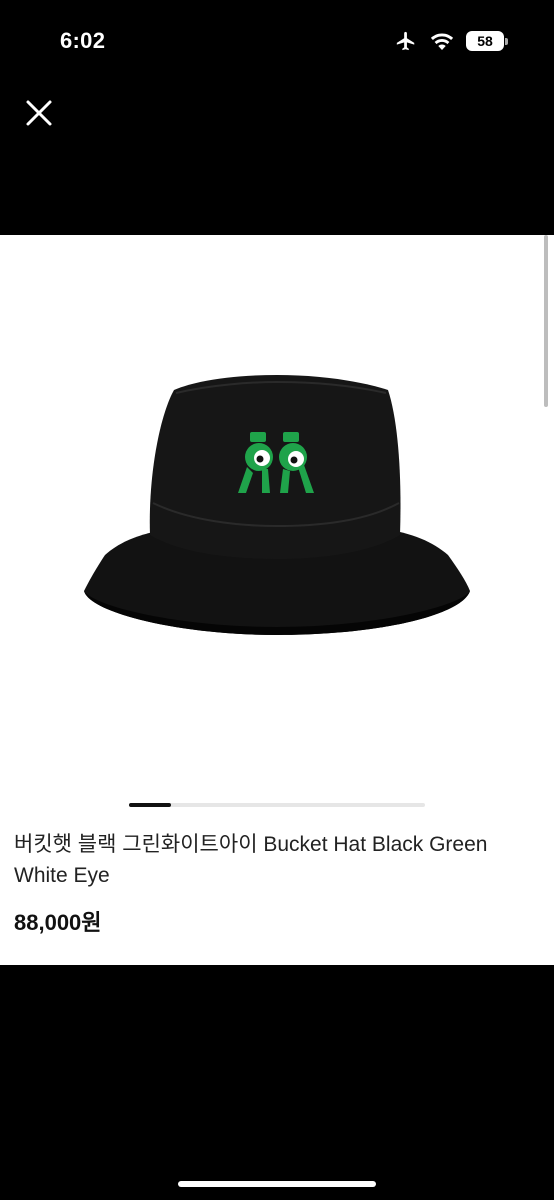  I want to click on status-icons: 58, so click(451, 41).